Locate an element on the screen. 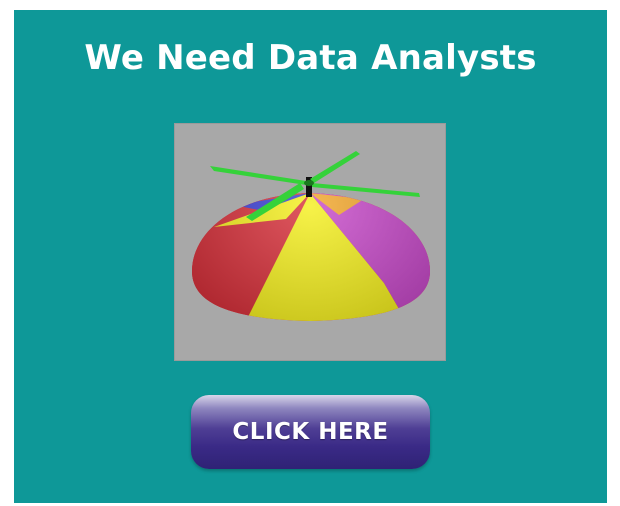 Image resolution: width=620 pixels, height=506 pixels. propeller-beanie-icon is located at coordinates (311, 236).